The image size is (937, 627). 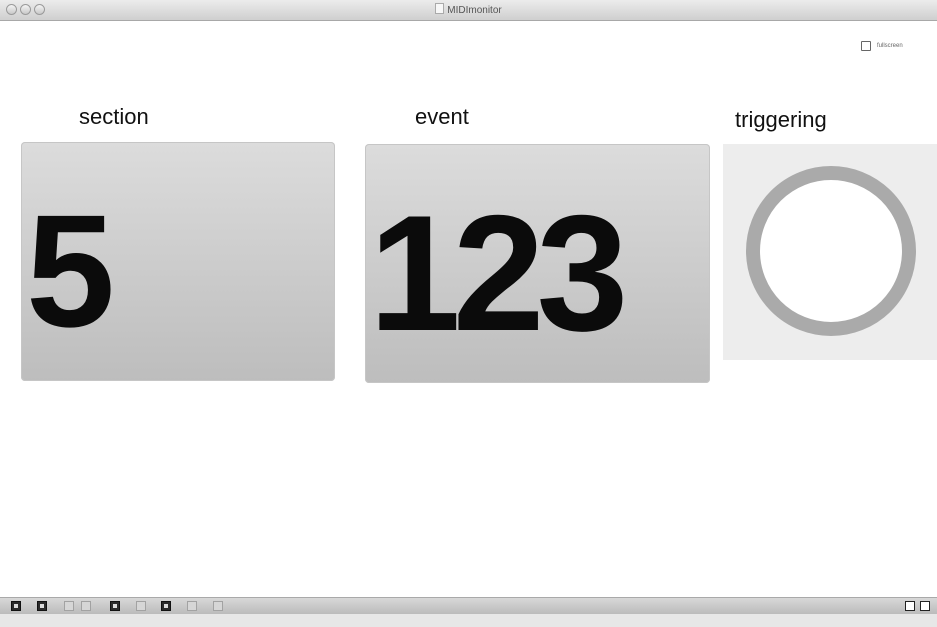 What do you see at coordinates (442, 116) in the screenshot?
I see `event-label: event` at bounding box center [442, 116].